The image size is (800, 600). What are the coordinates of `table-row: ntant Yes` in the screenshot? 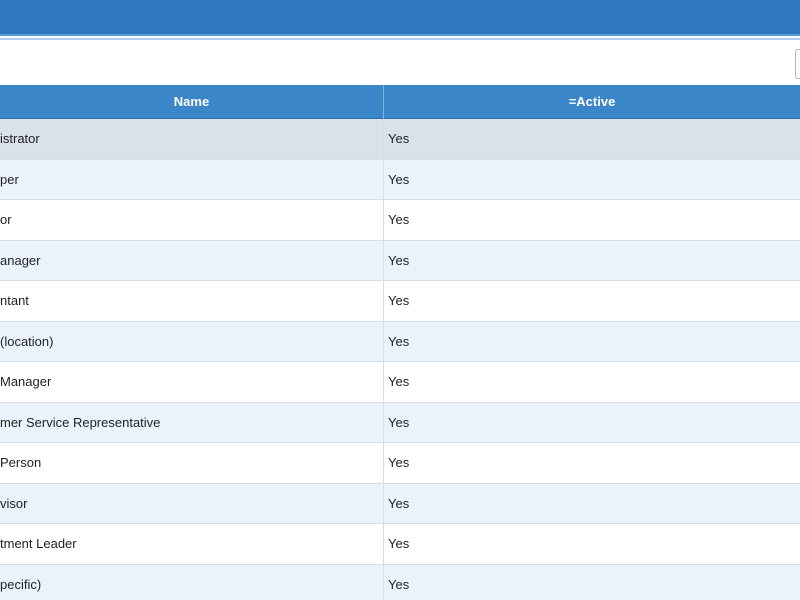 It's located at (400, 301).